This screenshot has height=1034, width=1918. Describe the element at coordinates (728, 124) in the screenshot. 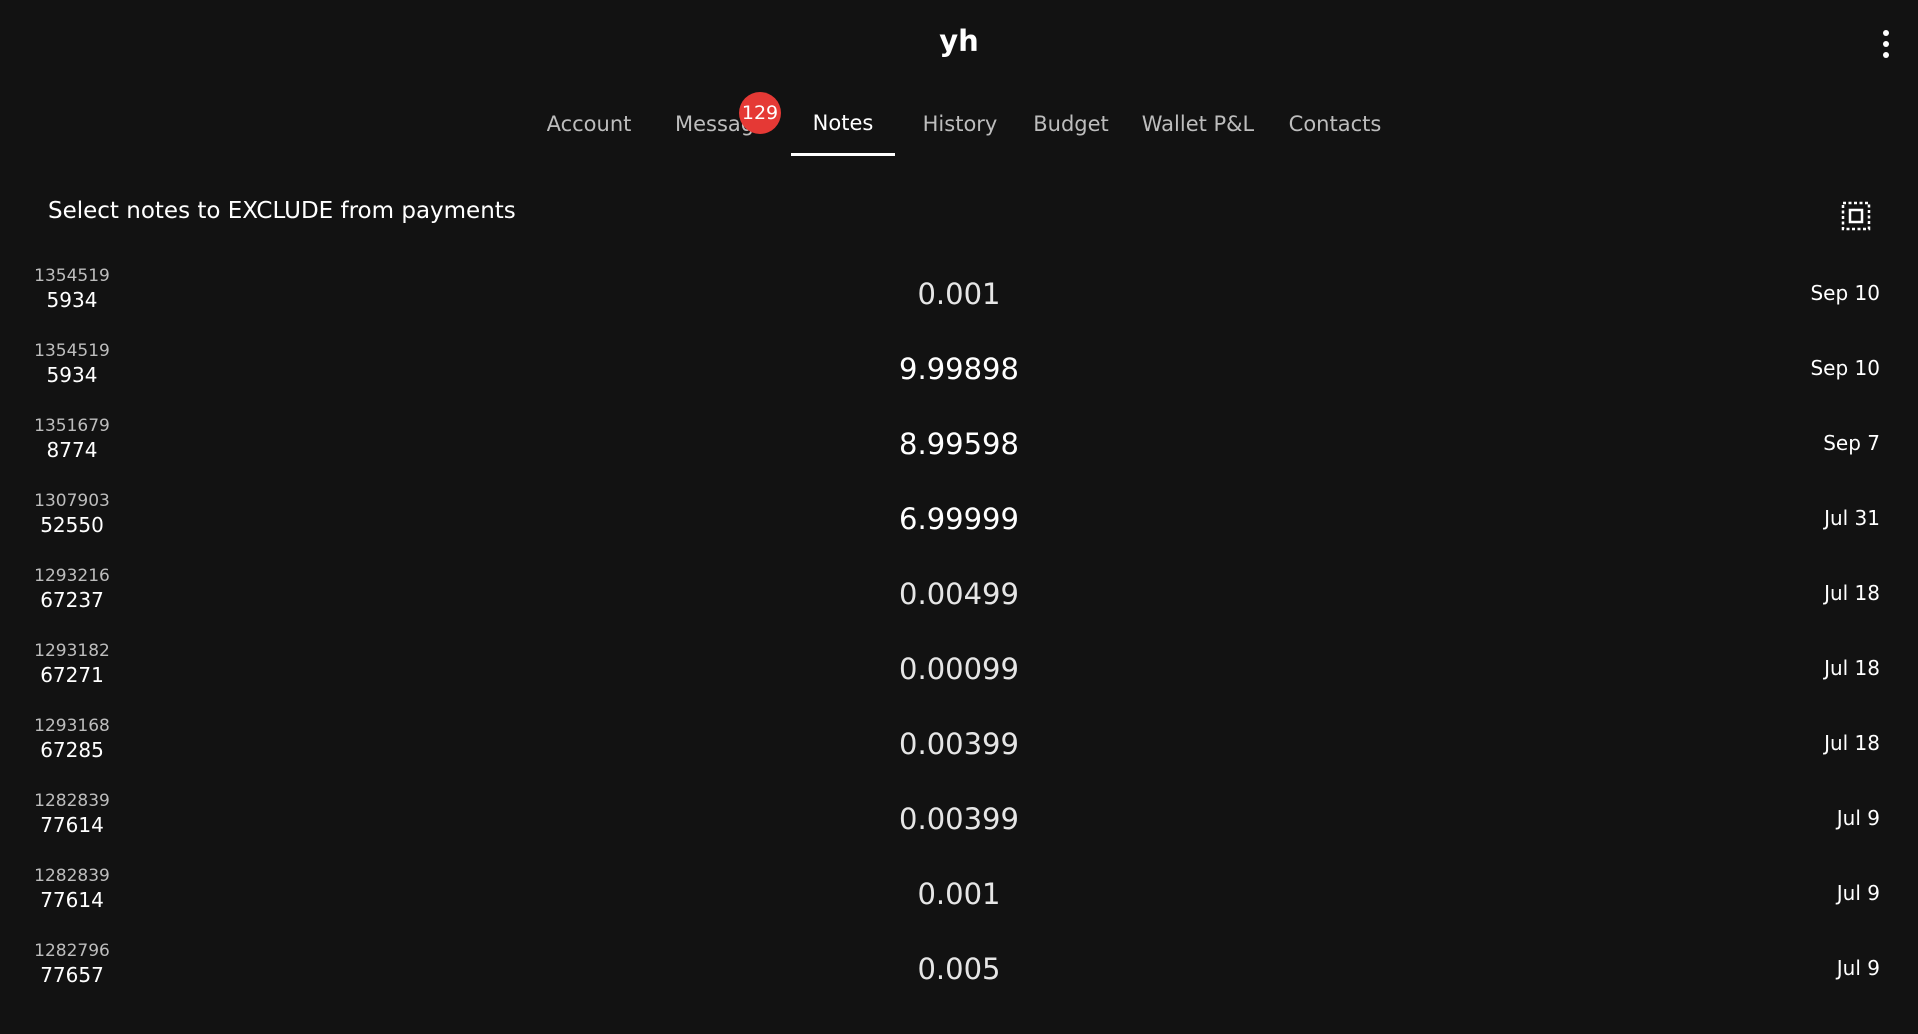

I see `tab-messages: Messag 129` at that location.